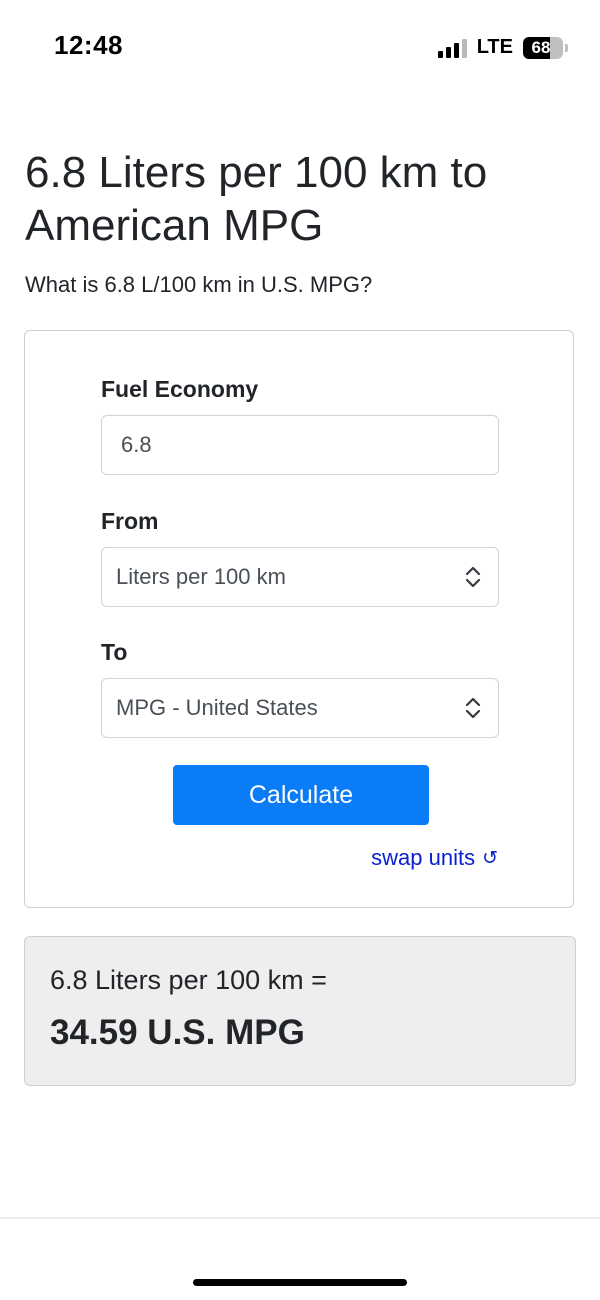 This screenshot has width=600, height=1300. What do you see at coordinates (300, 1011) in the screenshot?
I see `result-box: 6.8 Liters per 100 km = 34.59 U.S. MPG` at bounding box center [300, 1011].